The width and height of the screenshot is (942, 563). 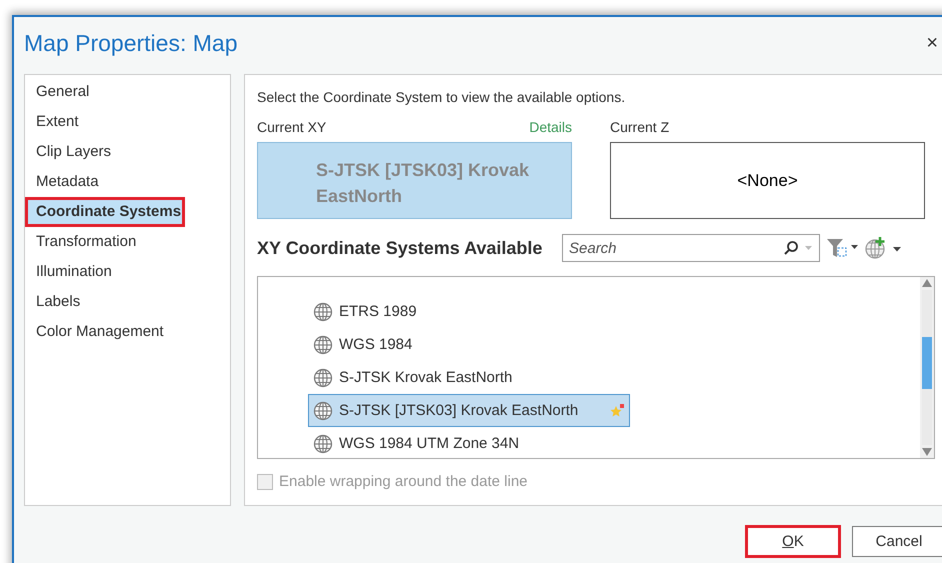 What do you see at coordinates (691, 248) in the screenshot?
I see `search-field: Search` at bounding box center [691, 248].